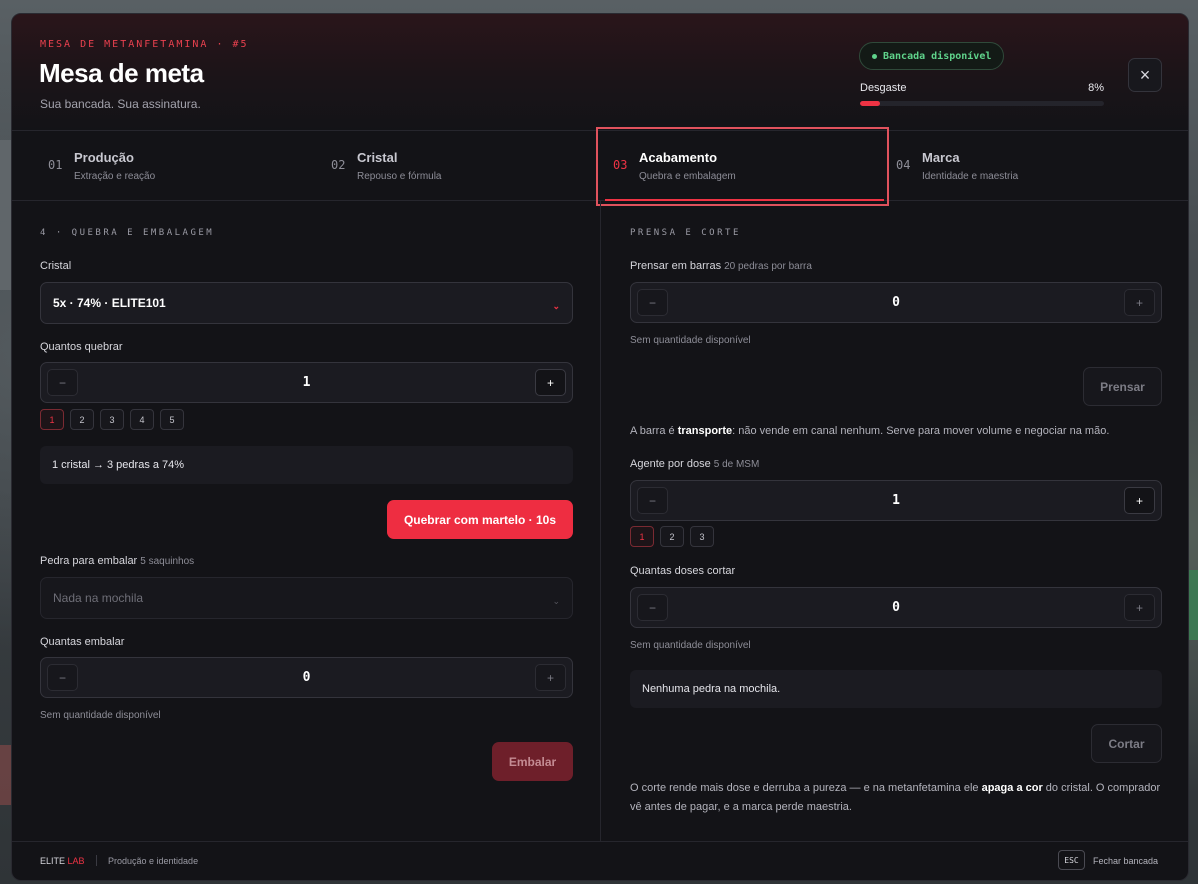 The height and width of the screenshot is (884, 1198). I want to click on close-icon: ×, so click(1145, 74).